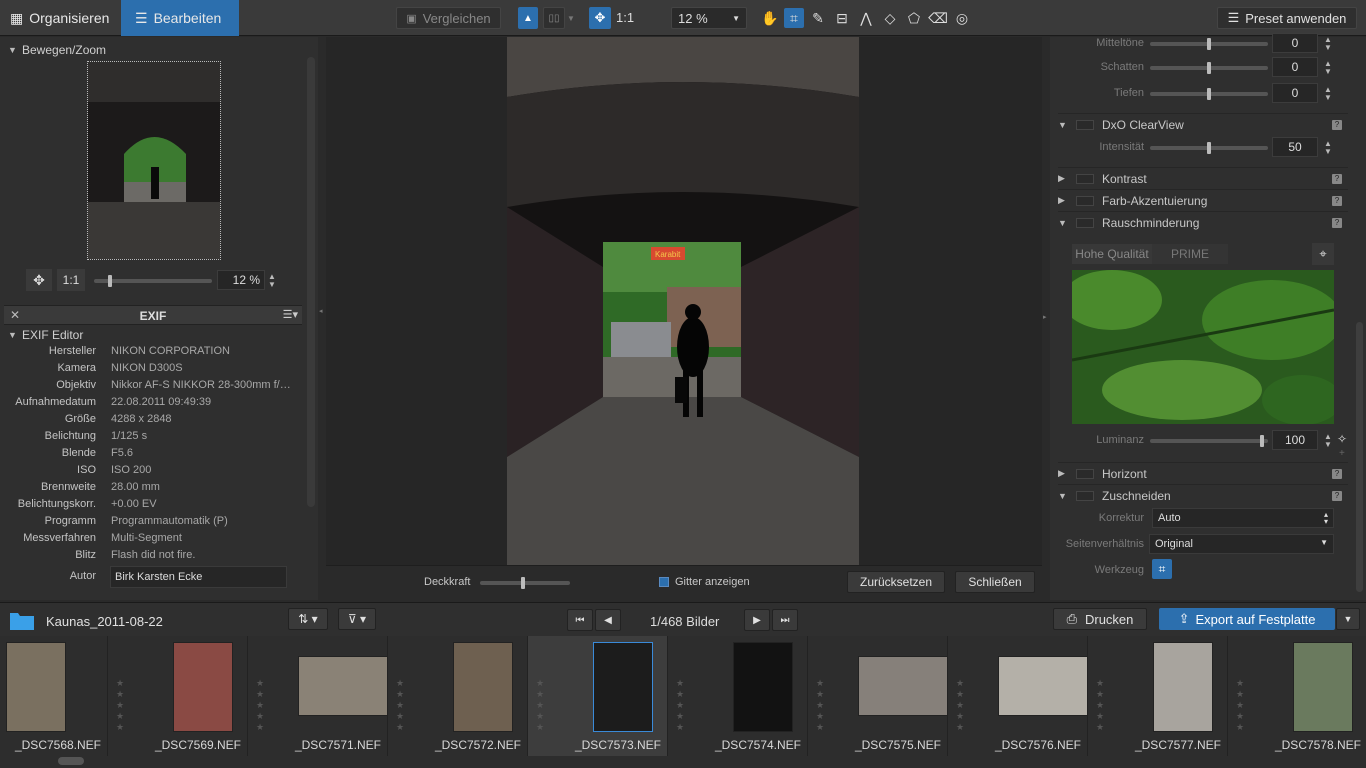  Describe the element at coordinates (1085, 200) in the screenshot. I see `color-accent-toggle` at that location.